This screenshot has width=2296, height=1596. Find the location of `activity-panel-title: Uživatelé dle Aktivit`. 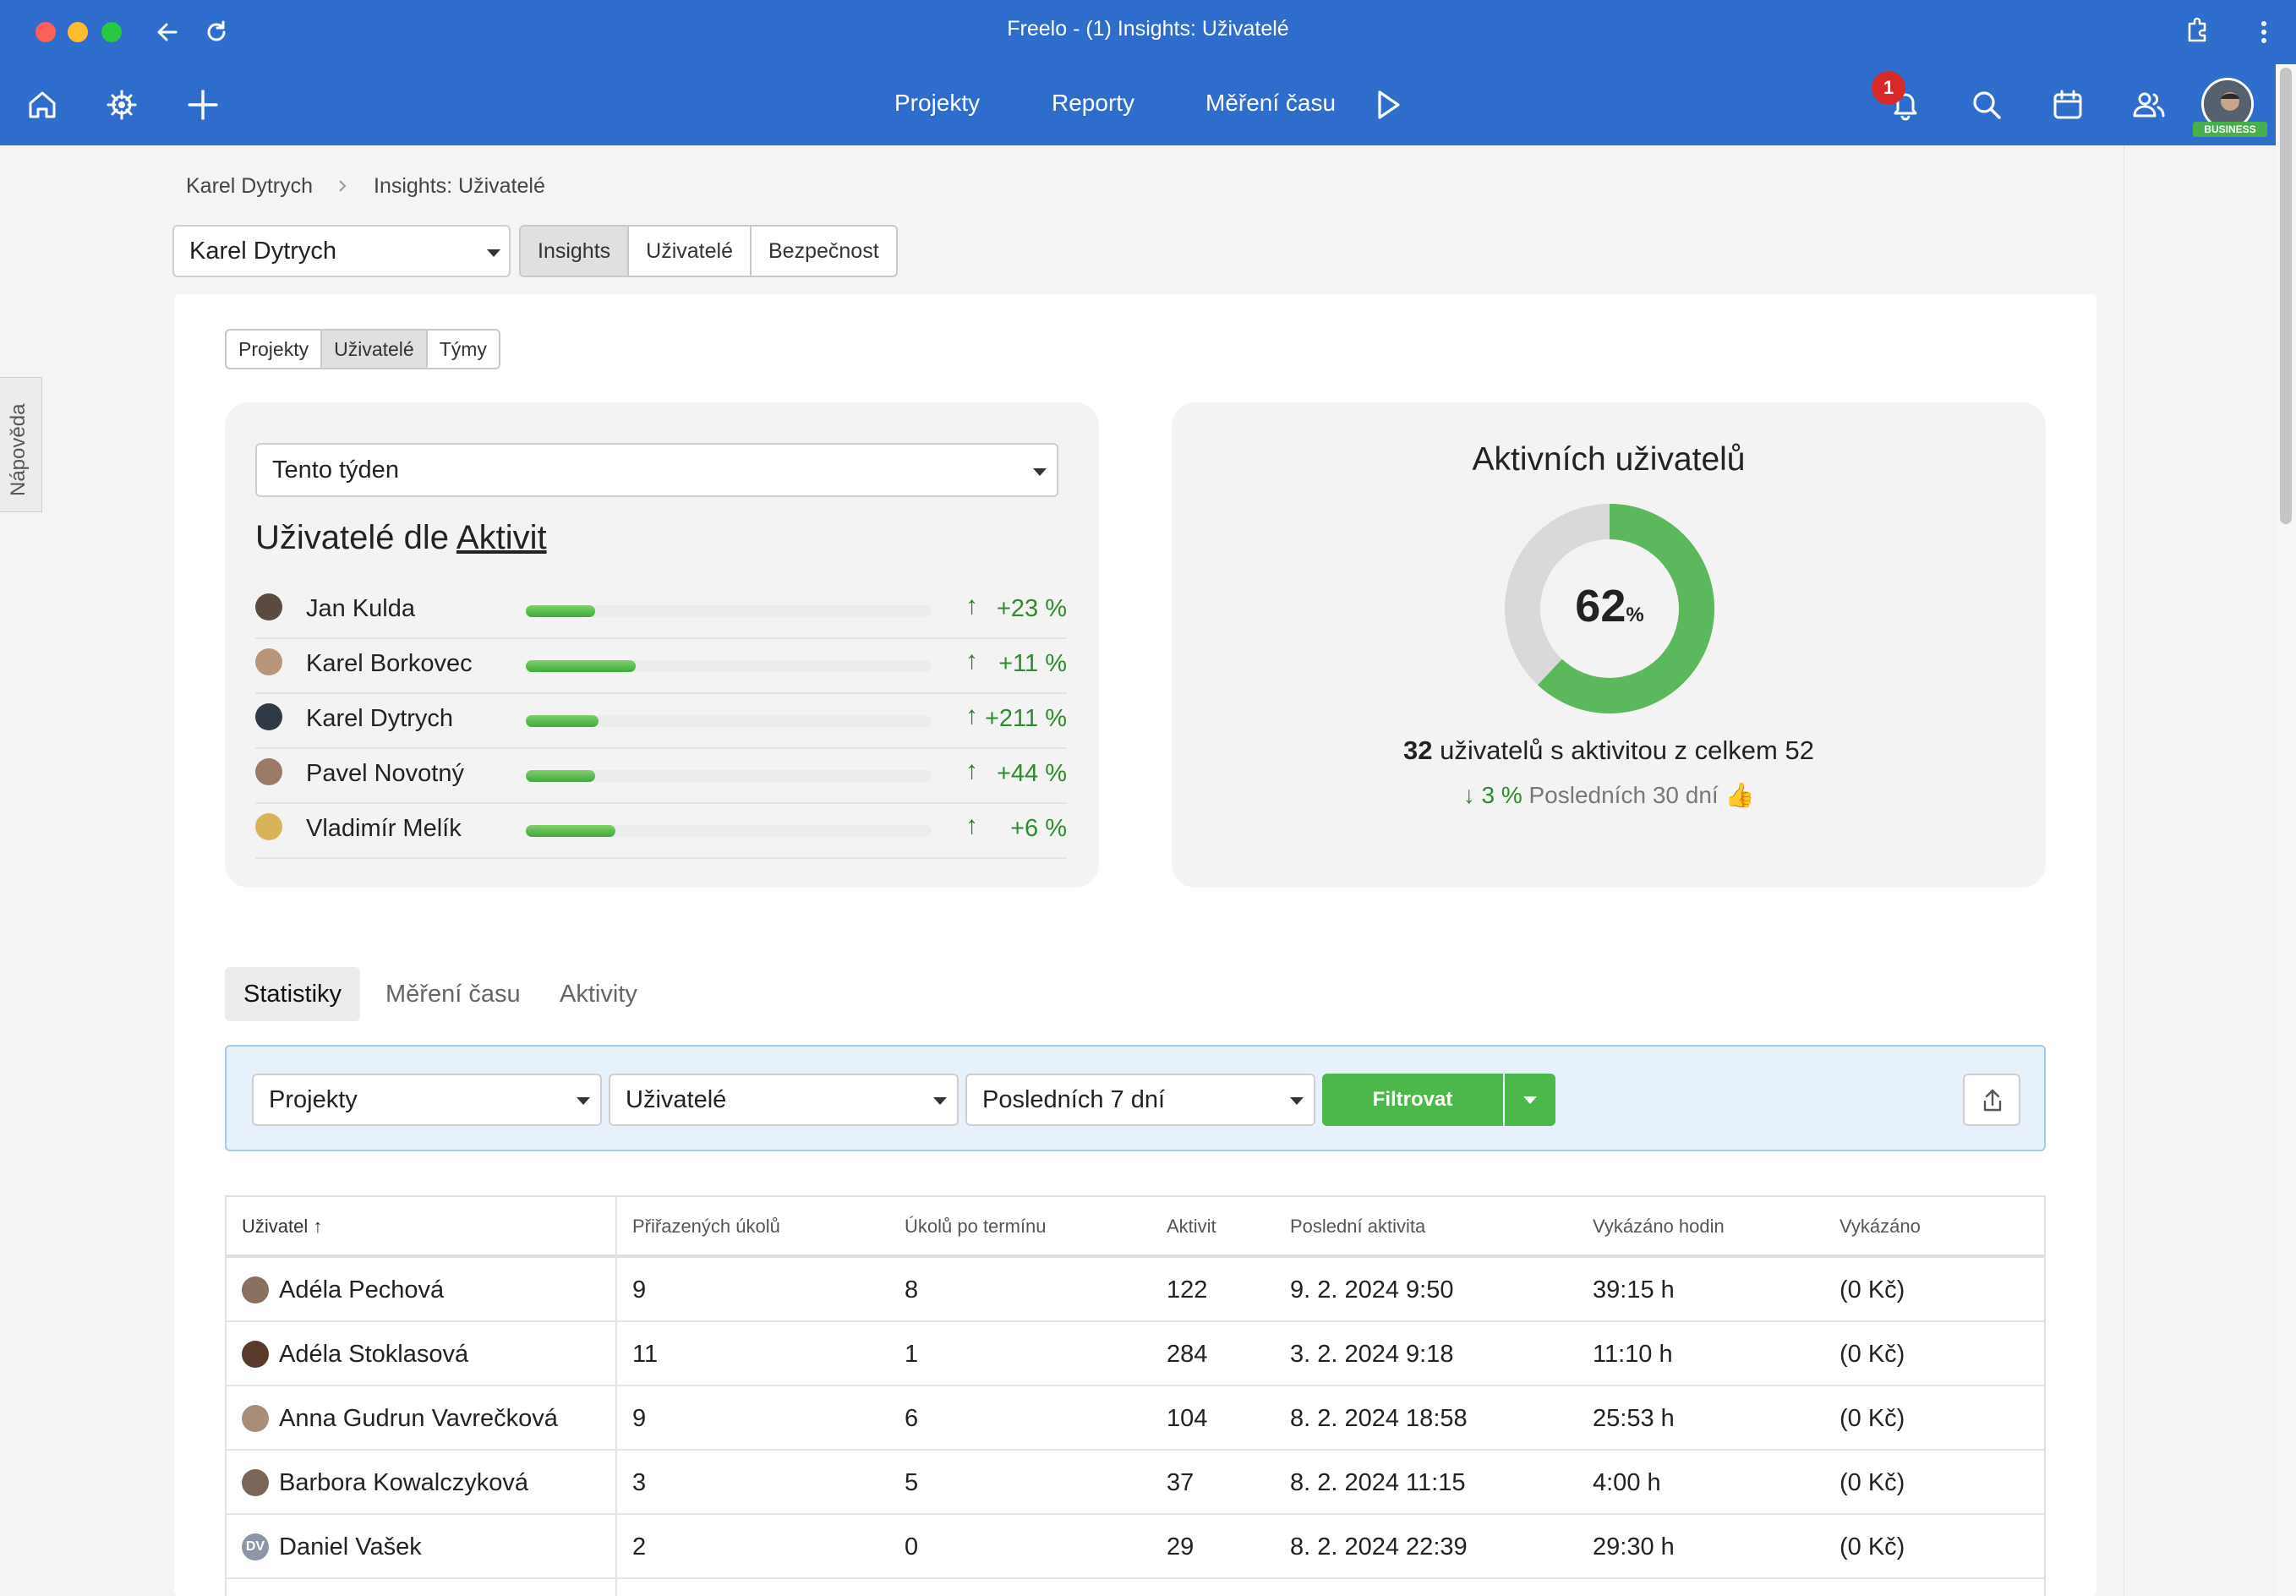

activity-panel-title: Uživatelé dle Aktivit is located at coordinates (401, 538).